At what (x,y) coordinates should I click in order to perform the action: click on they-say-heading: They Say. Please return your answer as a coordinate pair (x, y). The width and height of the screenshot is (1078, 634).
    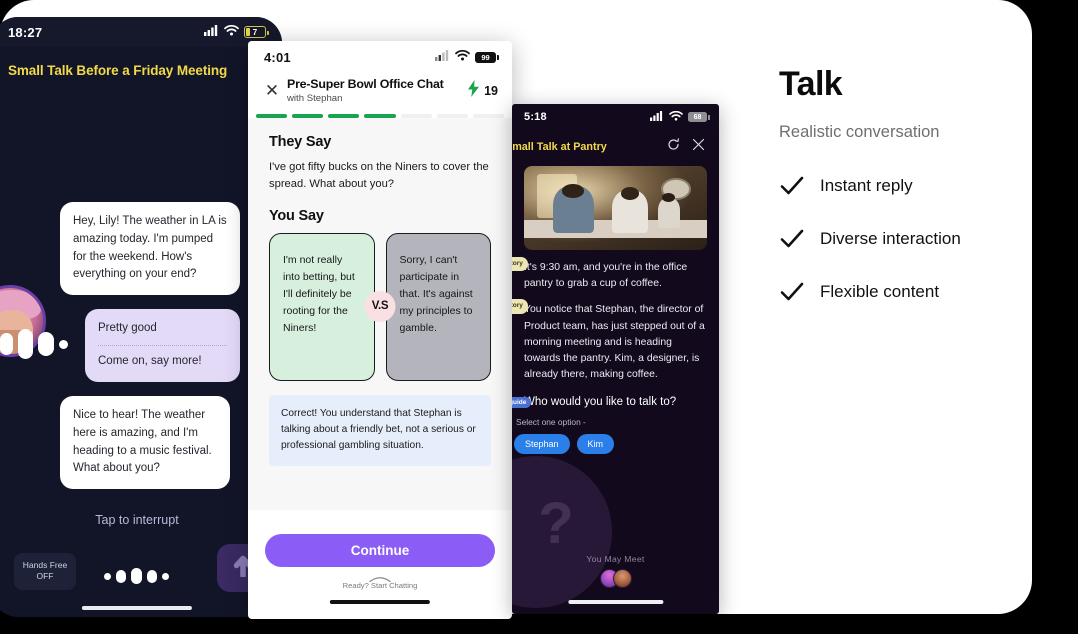
    Looking at the image, I should click on (300, 142).